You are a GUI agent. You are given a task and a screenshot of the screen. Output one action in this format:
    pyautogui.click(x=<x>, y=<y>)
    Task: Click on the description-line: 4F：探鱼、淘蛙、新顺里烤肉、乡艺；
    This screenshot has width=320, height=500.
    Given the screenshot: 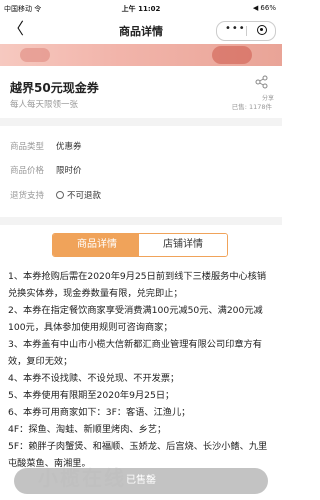 What is the action you would take?
    pyautogui.click(x=87, y=429)
    